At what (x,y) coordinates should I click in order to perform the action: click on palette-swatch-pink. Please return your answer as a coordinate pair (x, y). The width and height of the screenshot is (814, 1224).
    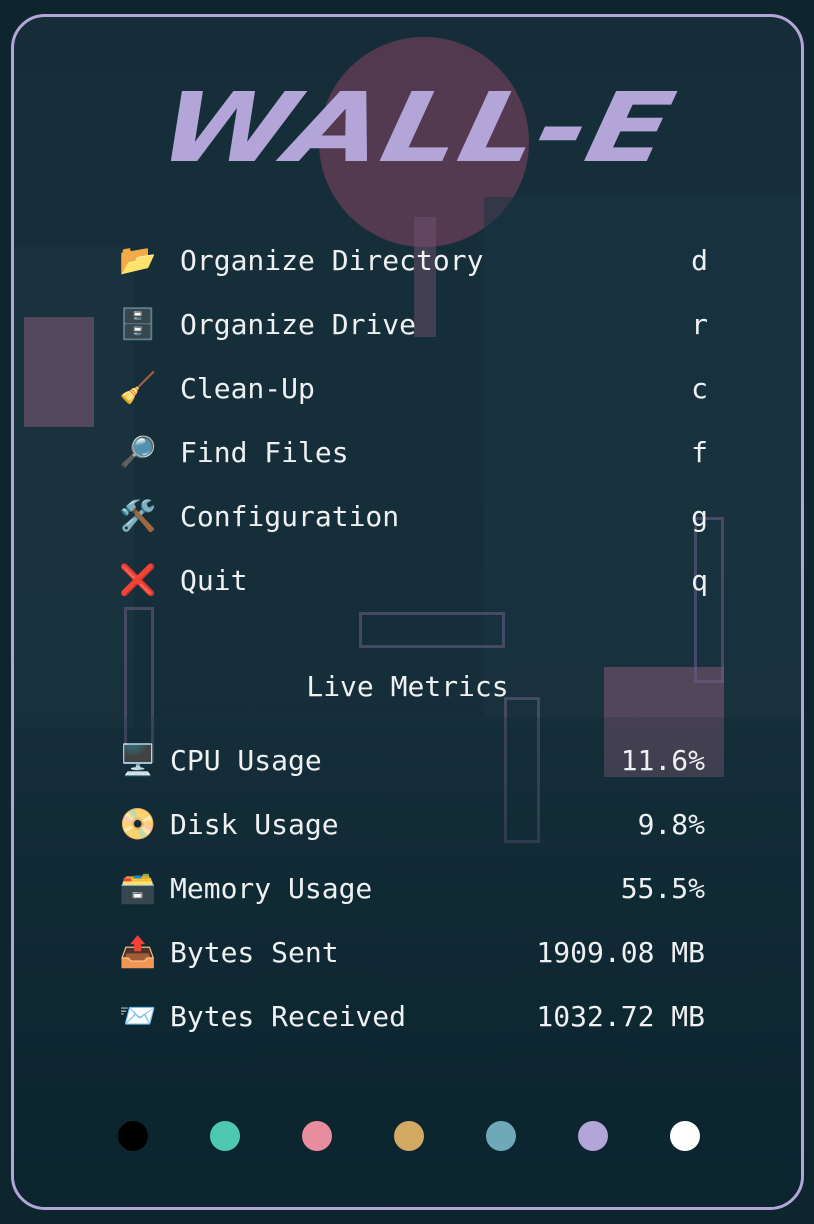
    Looking at the image, I should click on (317, 1136).